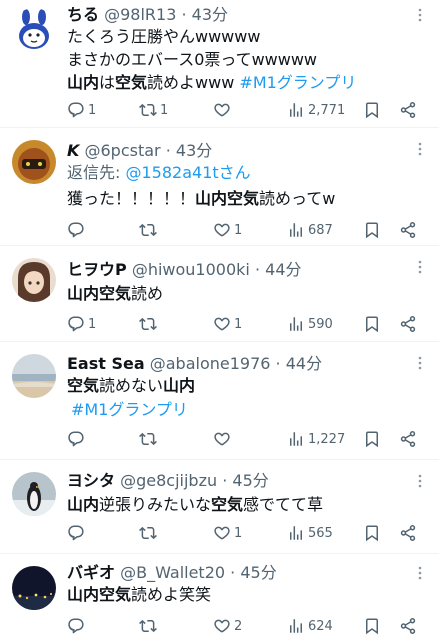 Image resolution: width=439 pixels, height=640 pixels. What do you see at coordinates (245, 626) in the screenshot?
I see `action-bar: 2 624` at bounding box center [245, 626].